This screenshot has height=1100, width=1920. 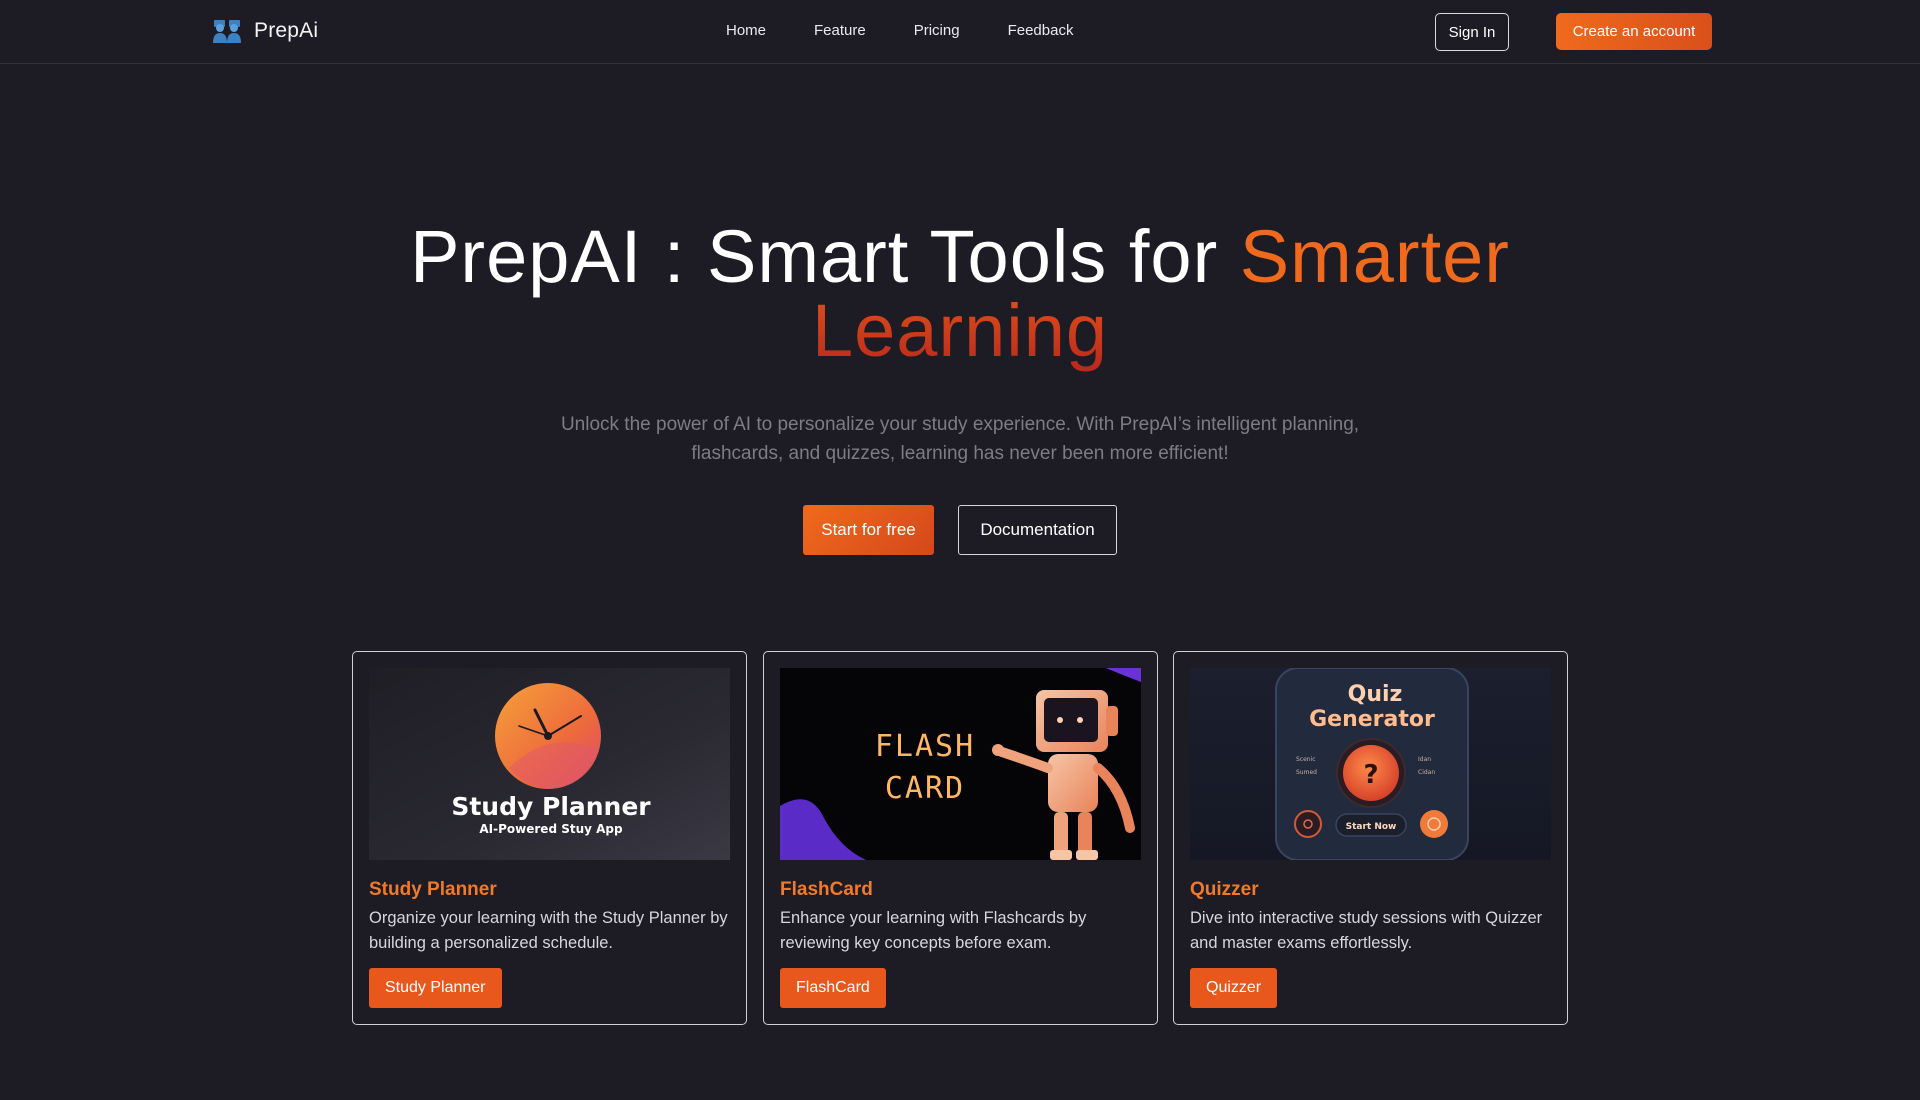 What do you see at coordinates (1306, 772) in the screenshot?
I see `quiz-image-left-2: Sumed` at bounding box center [1306, 772].